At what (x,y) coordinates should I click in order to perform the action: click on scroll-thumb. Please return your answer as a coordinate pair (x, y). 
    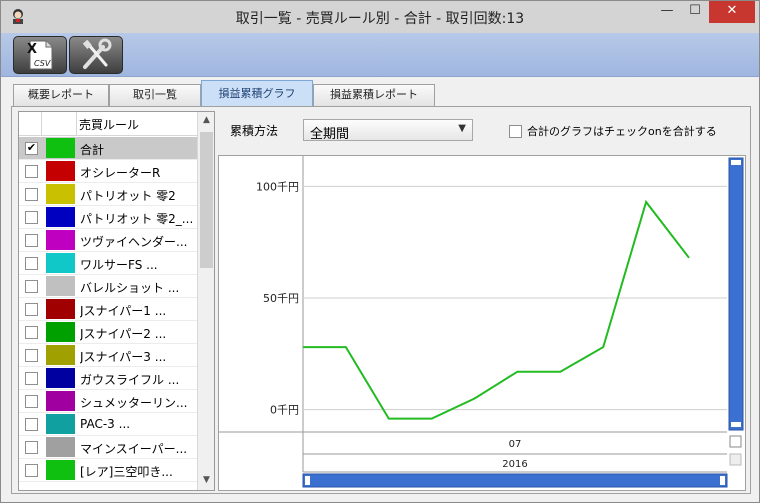
    Looking at the image, I should click on (206, 200).